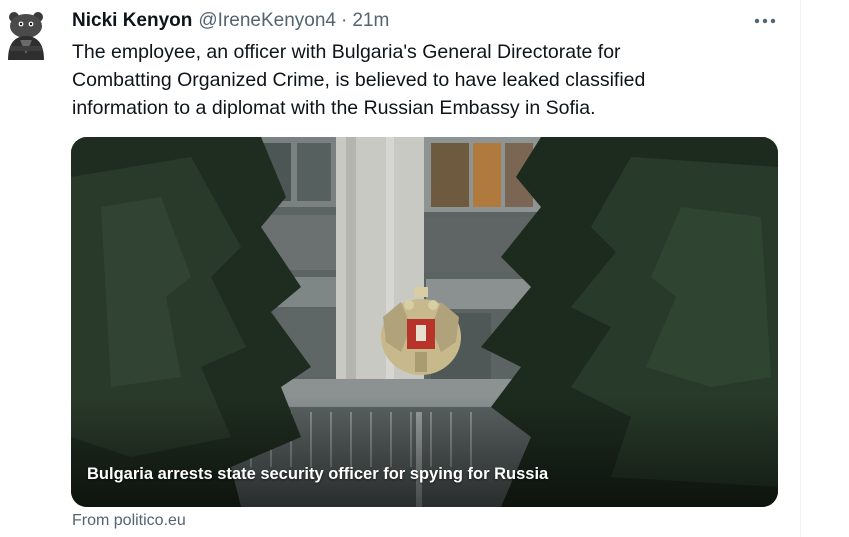  I want to click on timestamp: 21m, so click(370, 21).